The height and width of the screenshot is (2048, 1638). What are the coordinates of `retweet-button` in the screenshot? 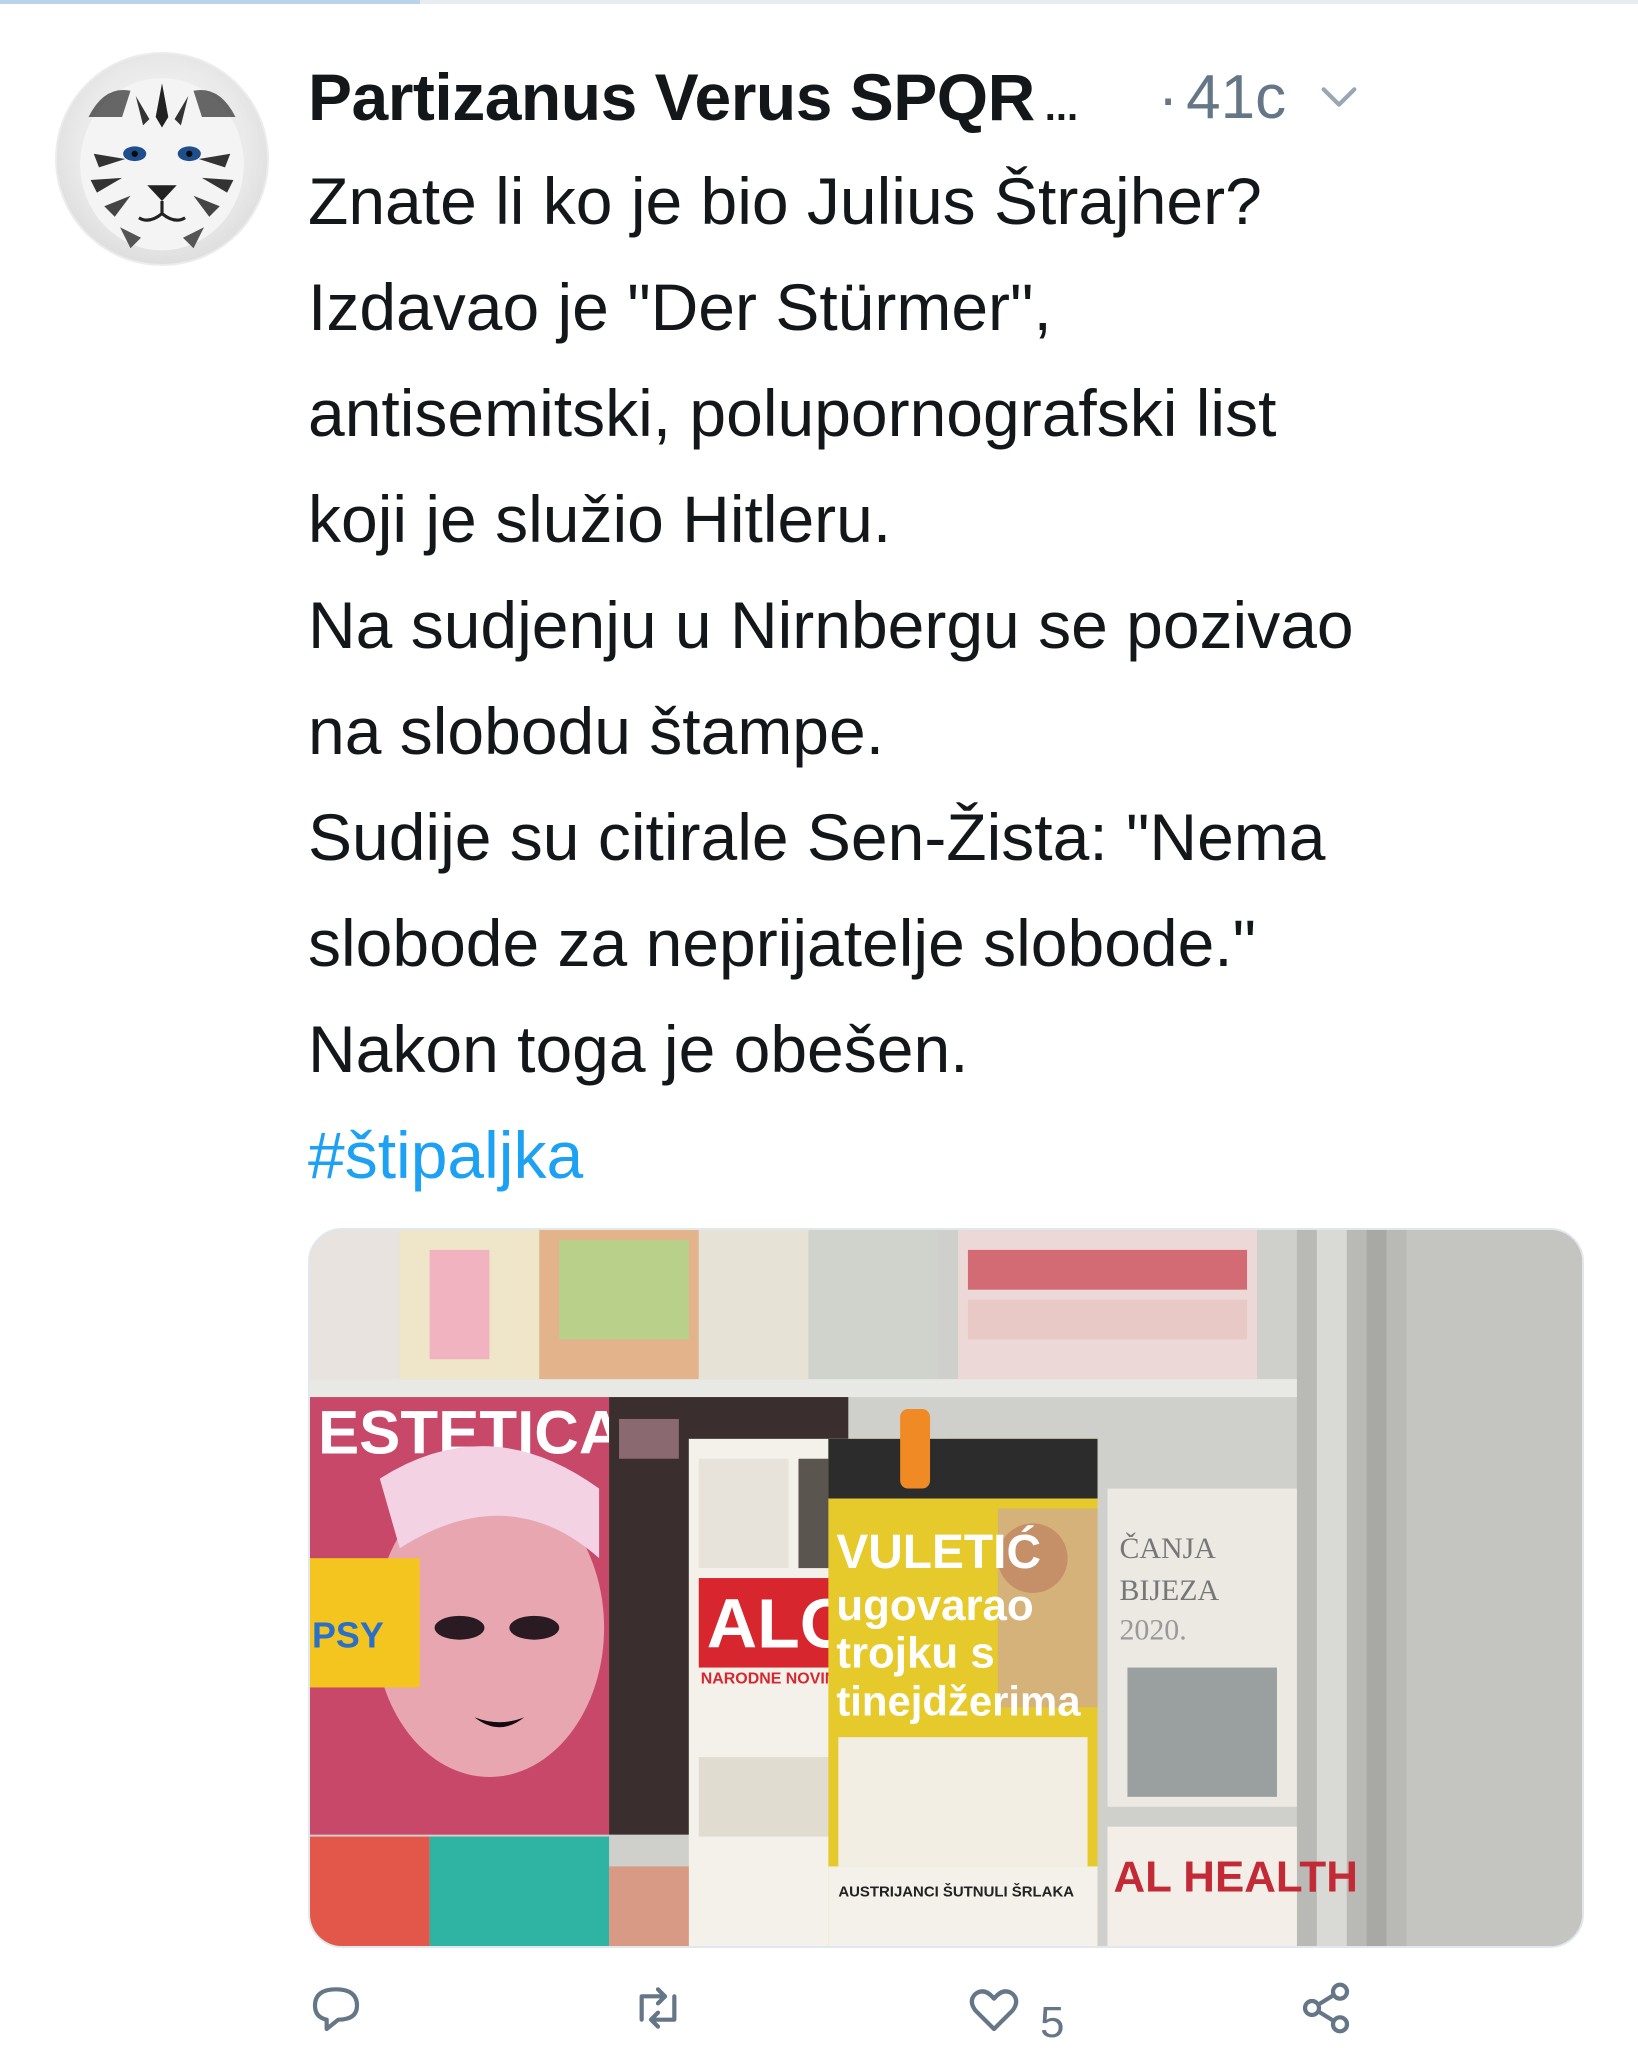 It's located at (667, 2014).